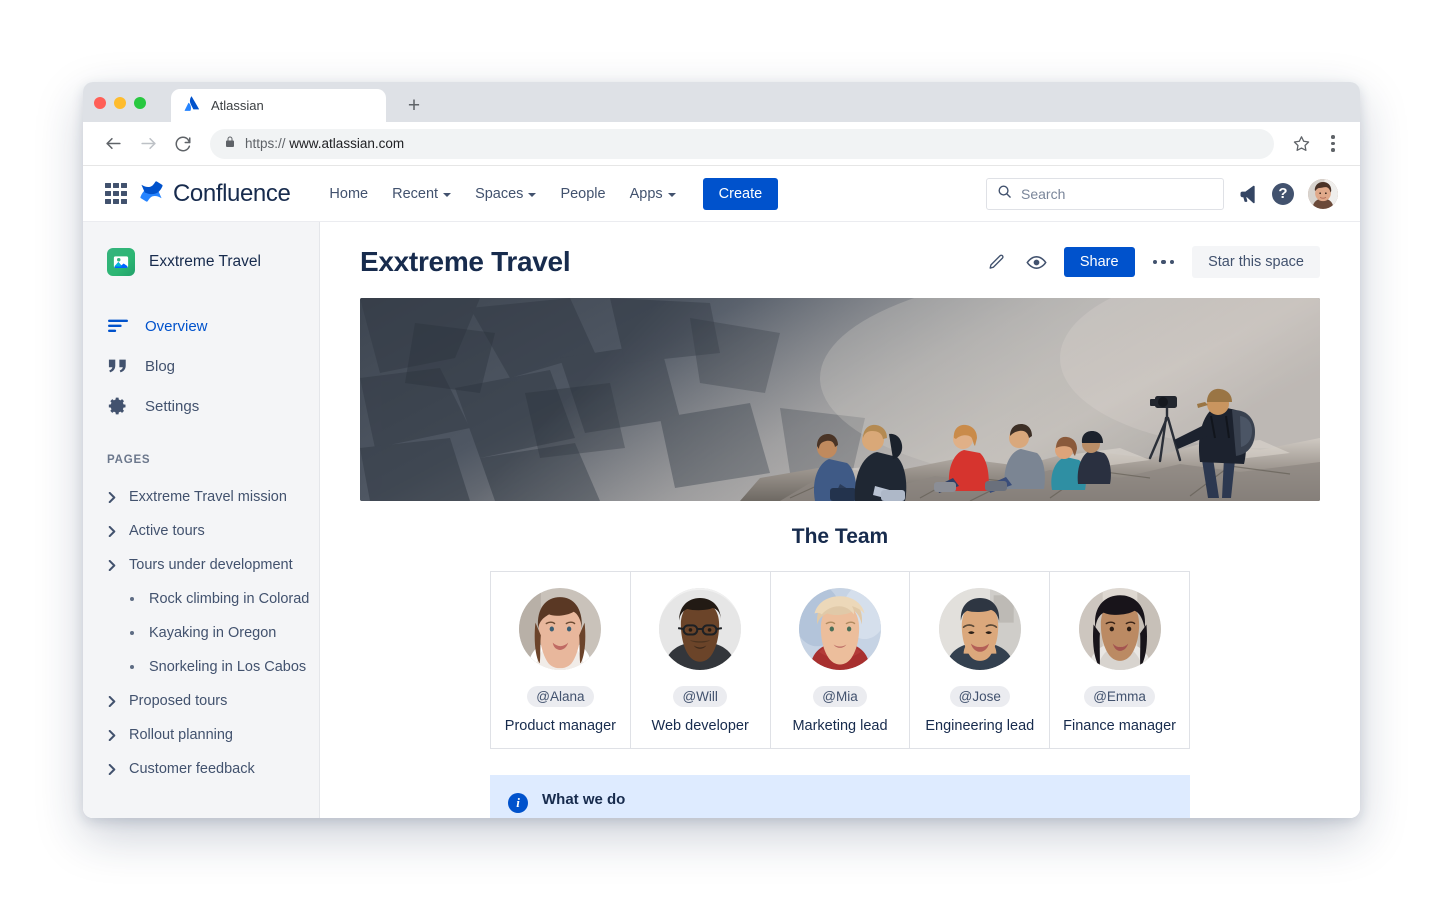 This screenshot has width=1440, height=900. What do you see at coordinates (499, 193) in the screenshot?
I see `nav-link-label: Spaces` at bounding box center [499, 193].